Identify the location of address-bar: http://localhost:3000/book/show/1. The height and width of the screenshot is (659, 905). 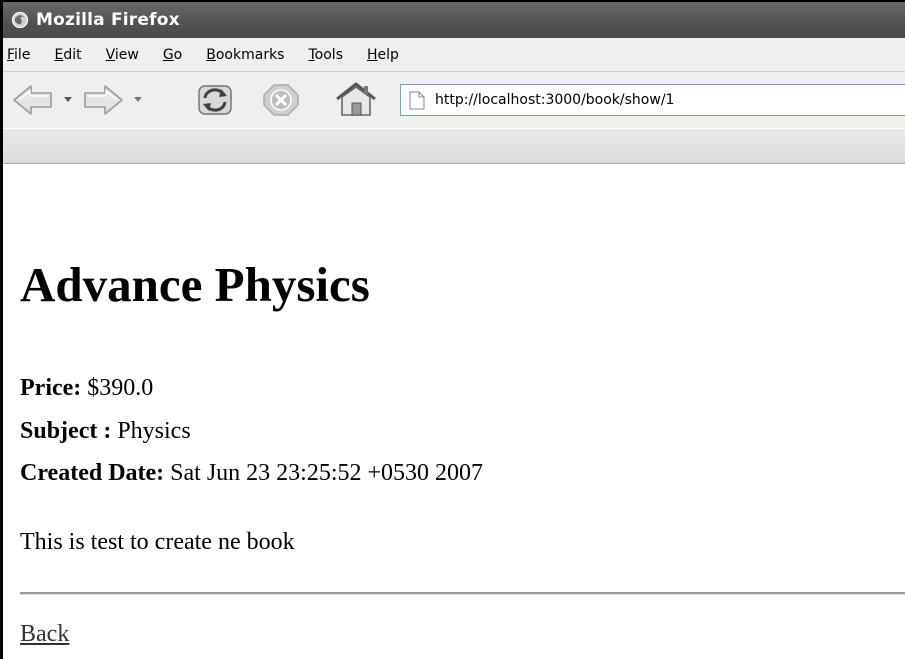
(652, 100).